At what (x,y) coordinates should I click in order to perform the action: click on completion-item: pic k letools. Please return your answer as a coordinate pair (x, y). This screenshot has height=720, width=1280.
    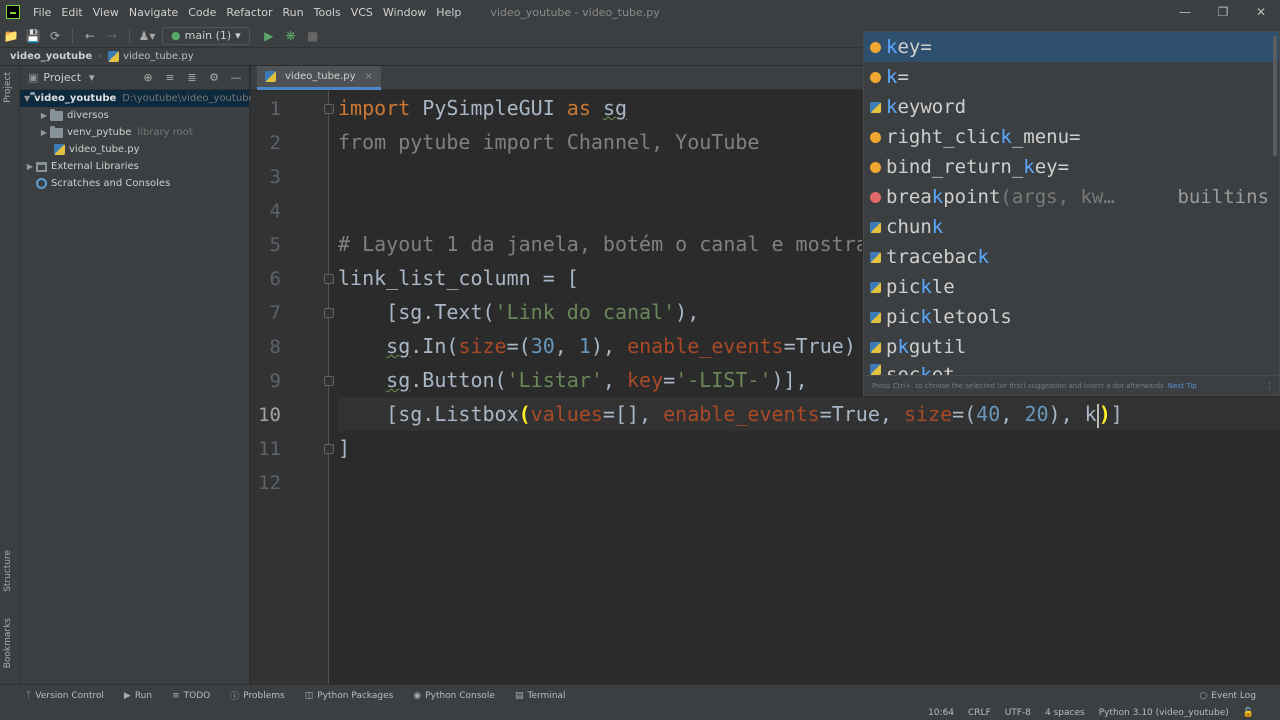
    Looking at the image, I should click on (1071, 317).